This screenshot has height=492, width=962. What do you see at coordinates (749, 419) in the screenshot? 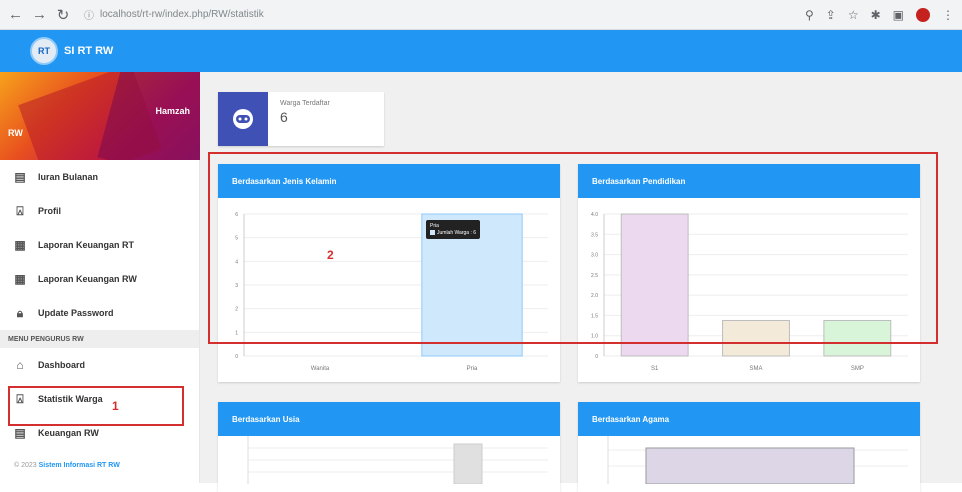
I see `panel-title: Berdasarkan Agama` at bounding box center [749, 419].